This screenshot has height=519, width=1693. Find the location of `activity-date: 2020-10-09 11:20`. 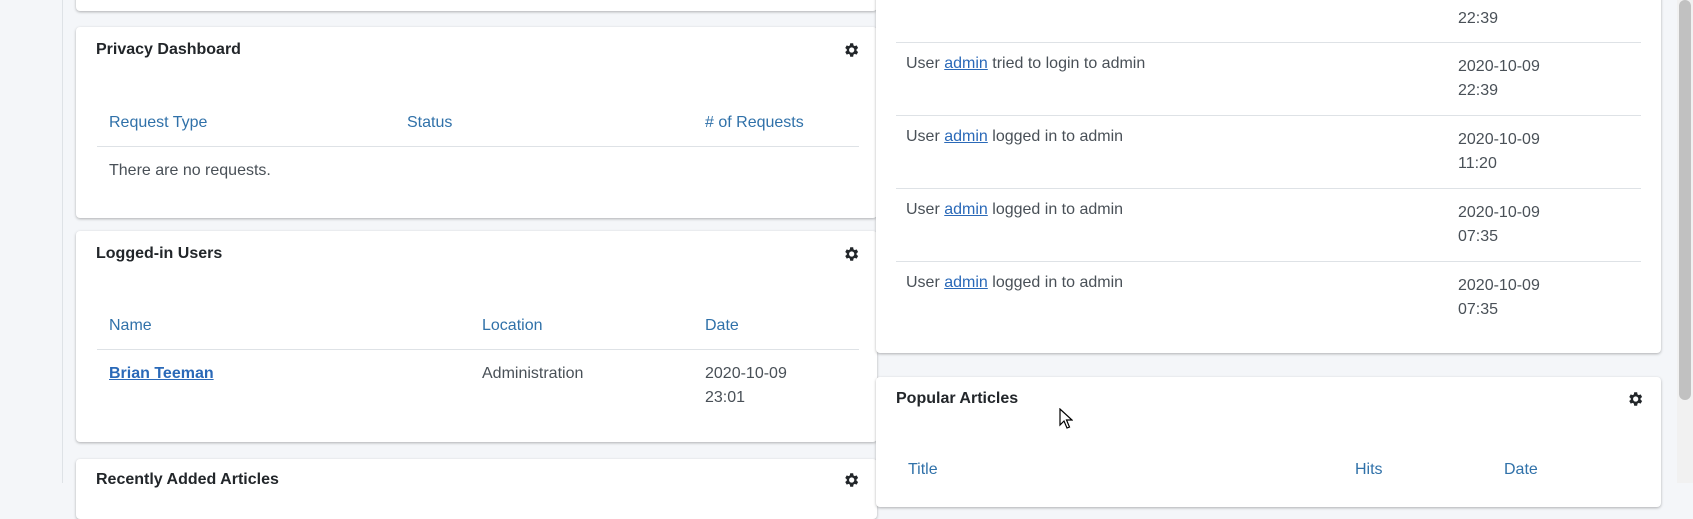

activity-date: 2020-10-09 11:20 is located at coordinates (1499, 151).